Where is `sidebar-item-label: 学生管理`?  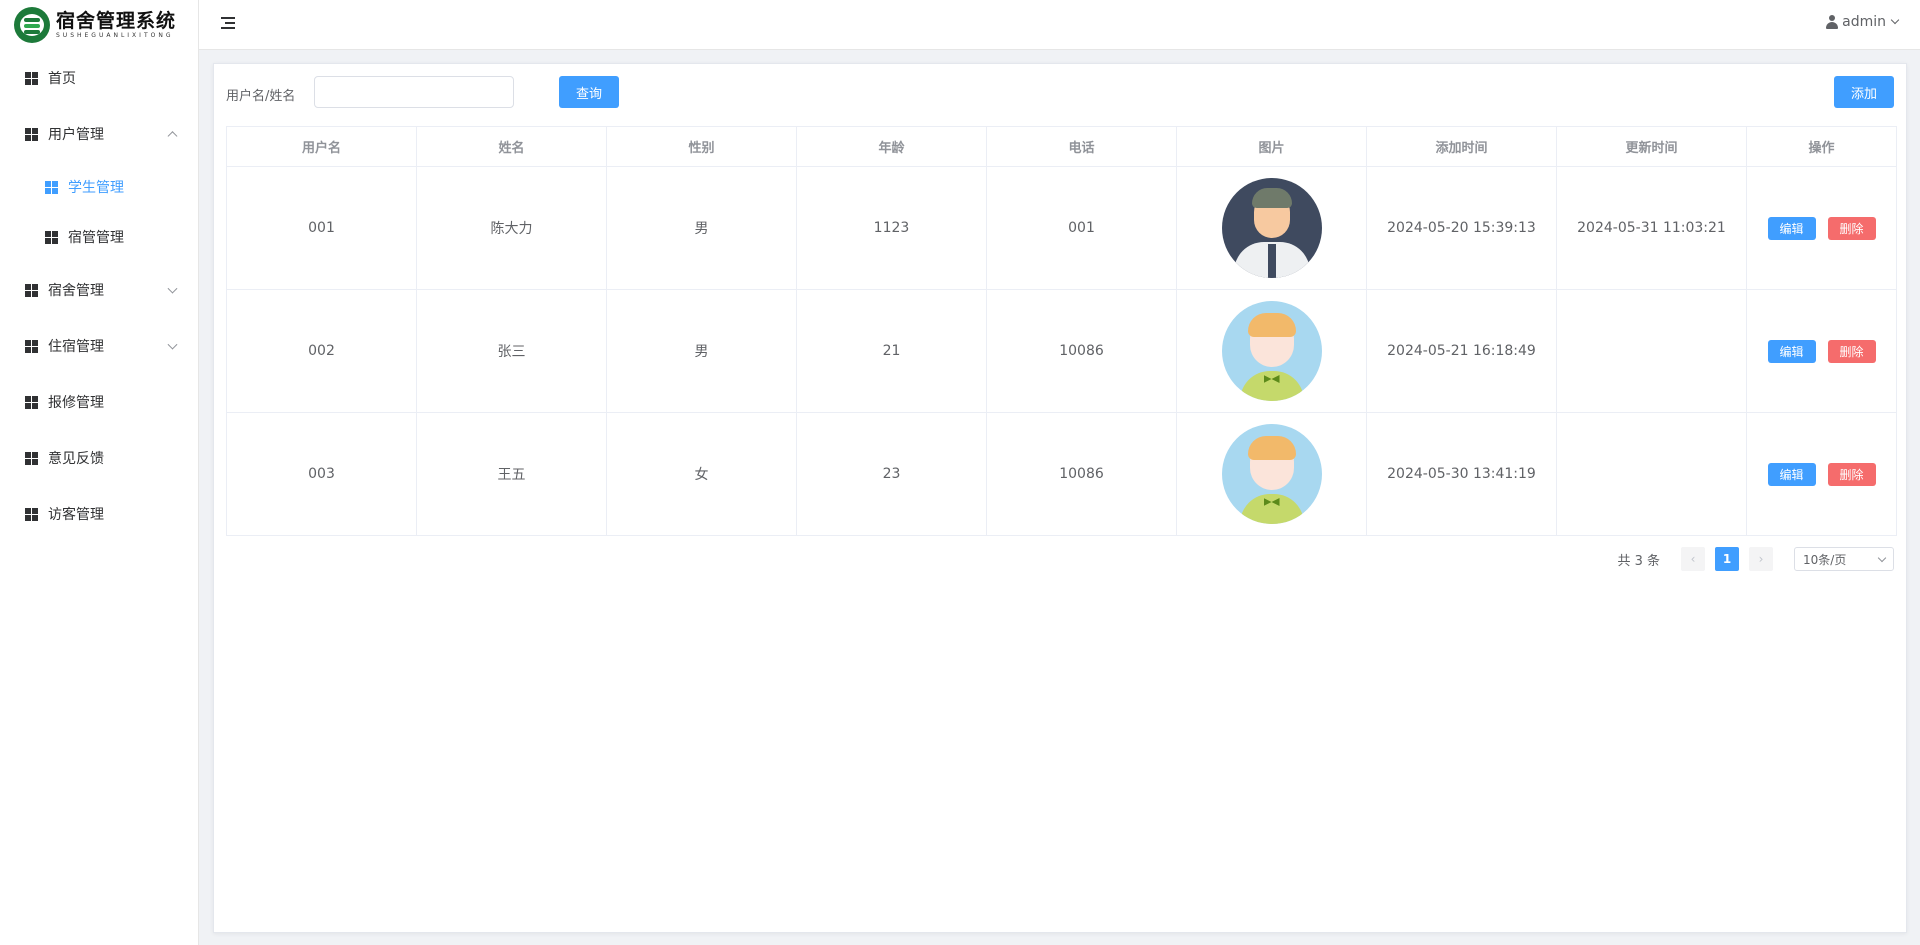
sidebar-item-label: 学生管理 is located at coordinates (96, 188).